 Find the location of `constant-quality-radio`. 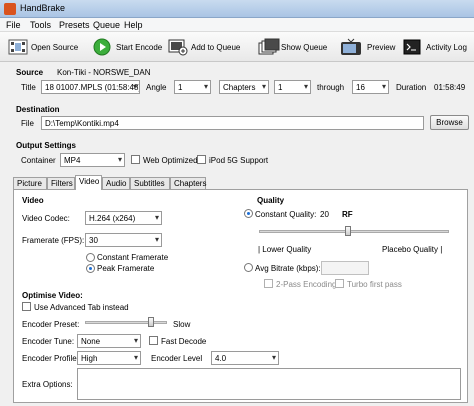

constant-quality-radio is located at coordinates (248, 213).